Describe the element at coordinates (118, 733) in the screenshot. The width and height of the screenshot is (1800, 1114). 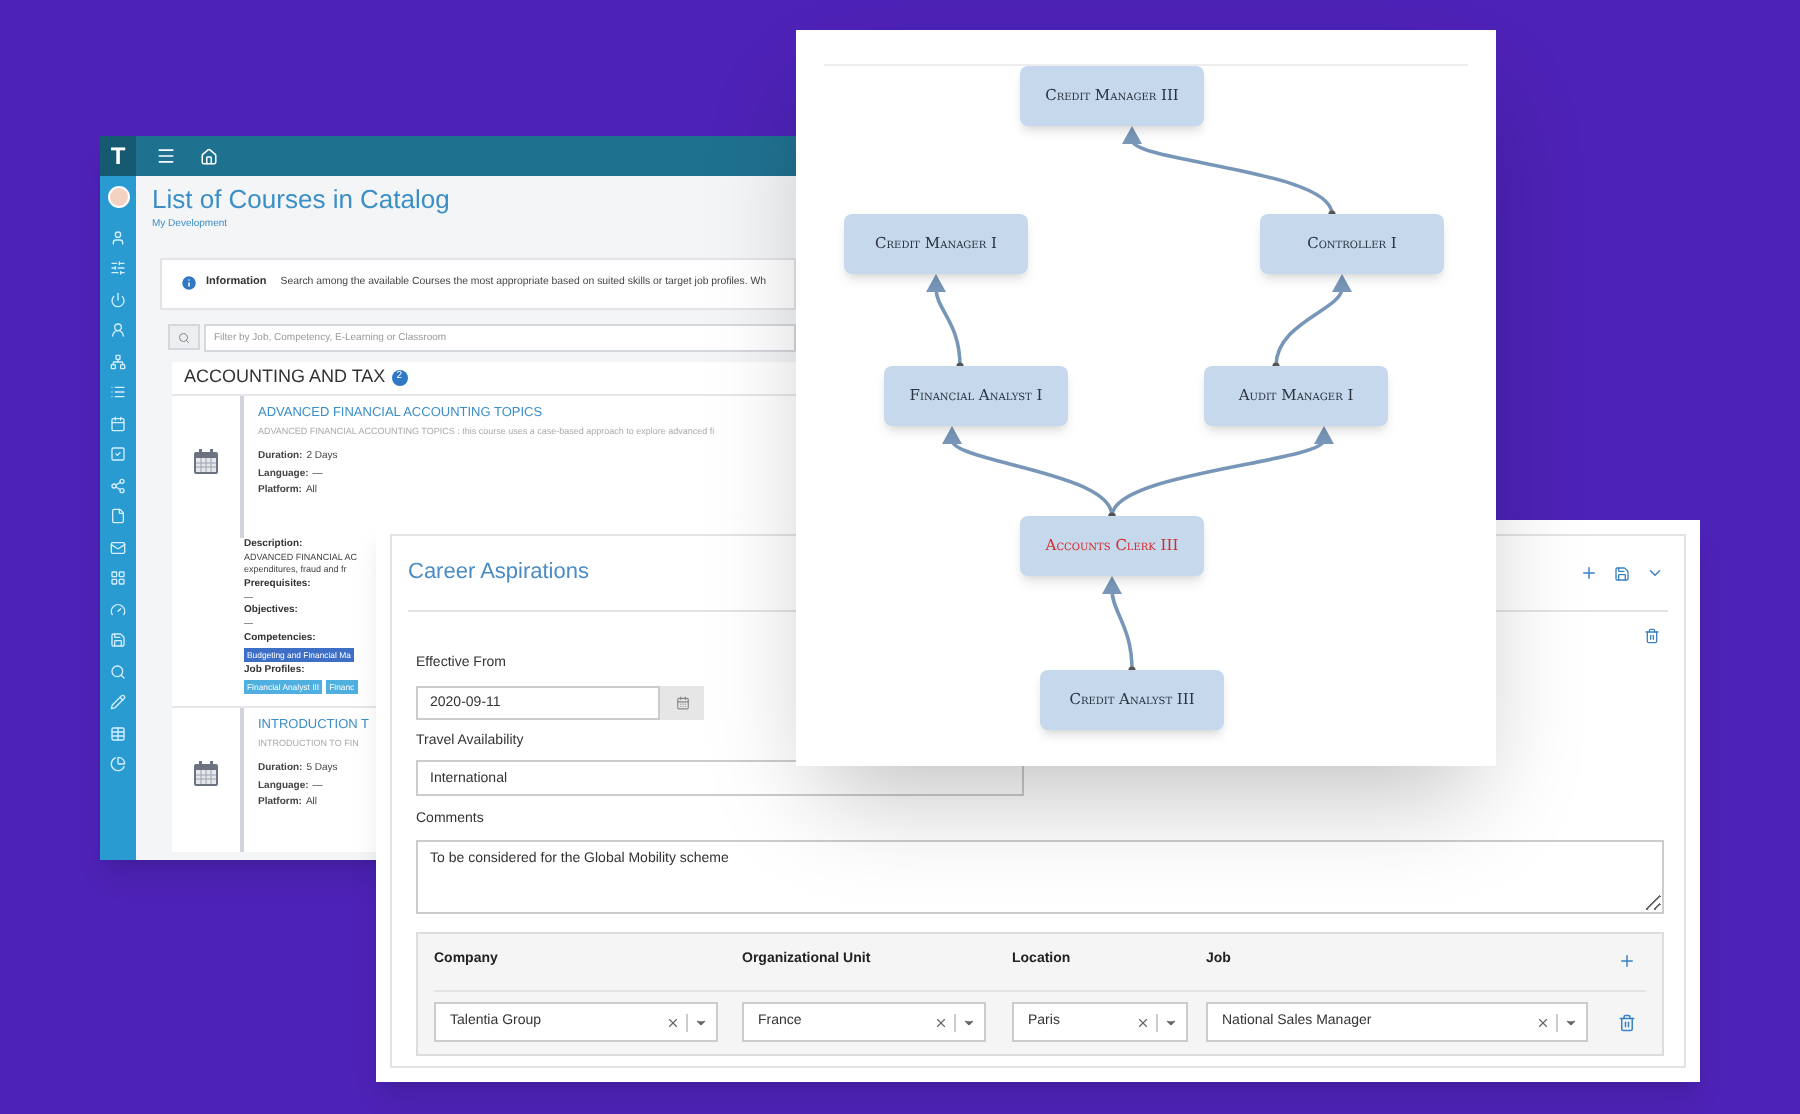
I see `table-icon` at that location.